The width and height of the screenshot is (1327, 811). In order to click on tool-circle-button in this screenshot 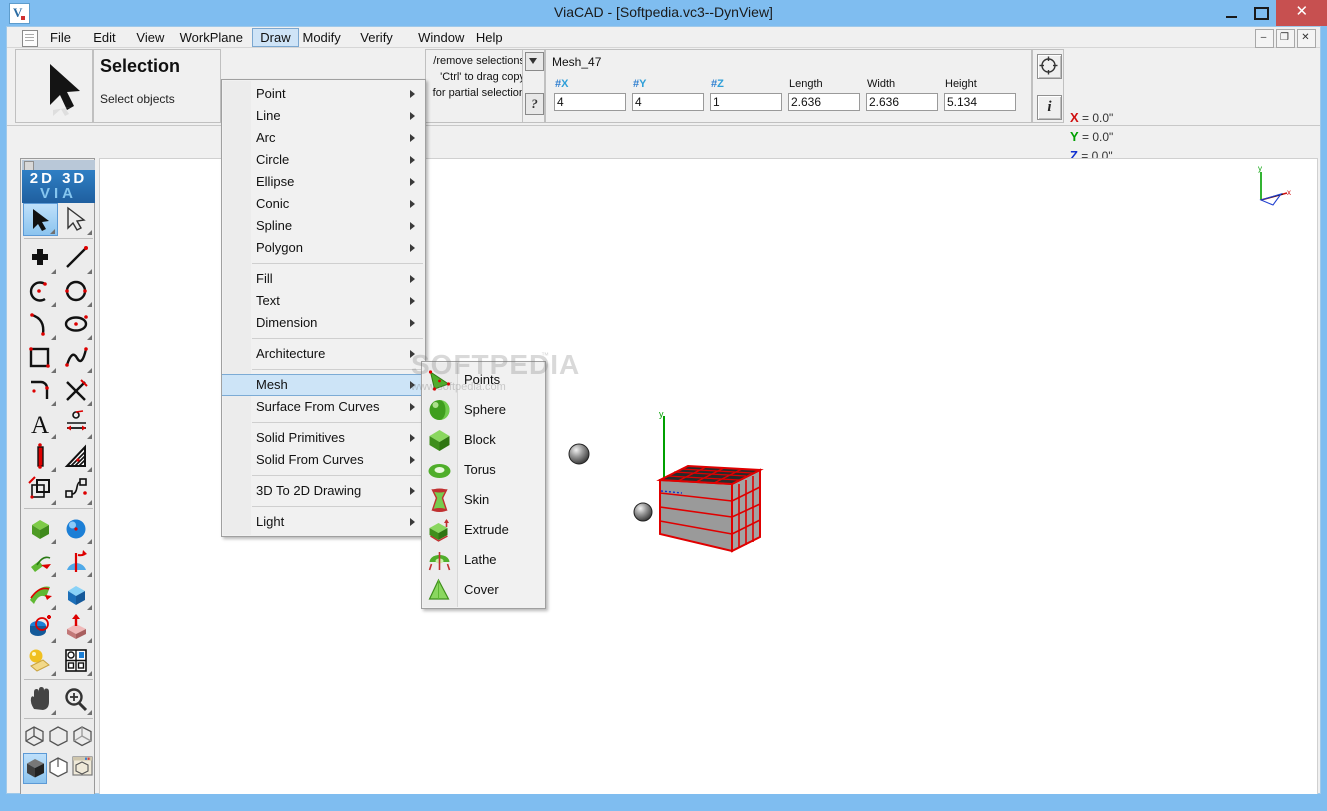, I will do `click(76, 291)`.